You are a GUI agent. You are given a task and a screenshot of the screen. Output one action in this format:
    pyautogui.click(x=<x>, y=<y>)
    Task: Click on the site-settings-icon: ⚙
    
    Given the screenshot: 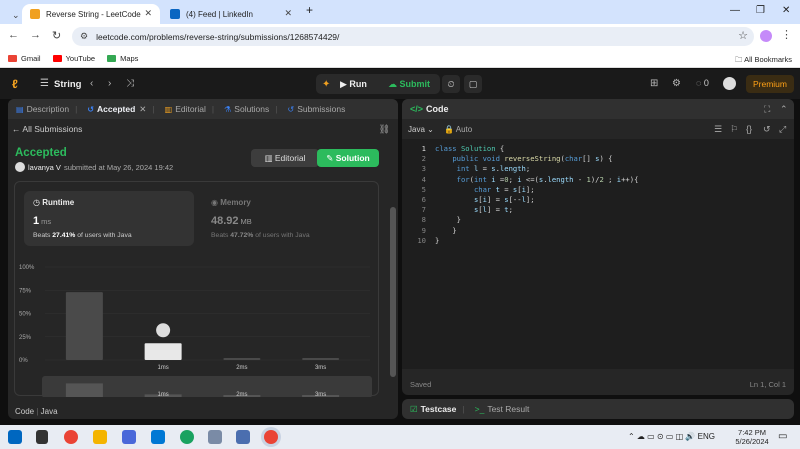 What is the action you would take?
    pyautogui.click(x=84, y=36)
    